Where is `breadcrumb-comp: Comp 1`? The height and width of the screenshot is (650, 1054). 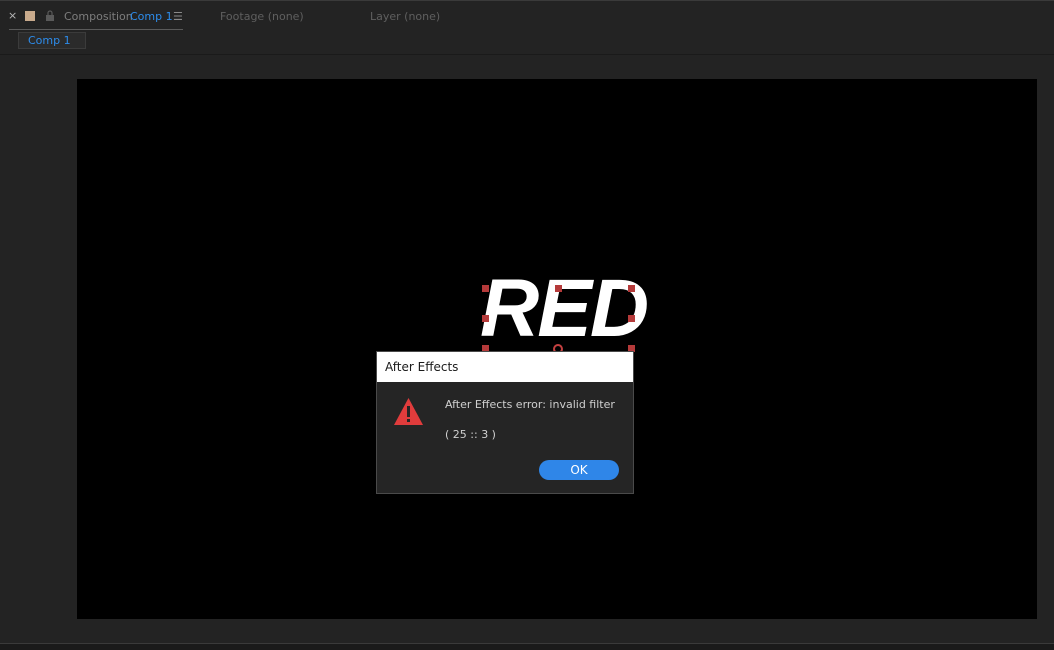
breadcrumb-comp: Comp 1 is located at coordinates (52, 40).